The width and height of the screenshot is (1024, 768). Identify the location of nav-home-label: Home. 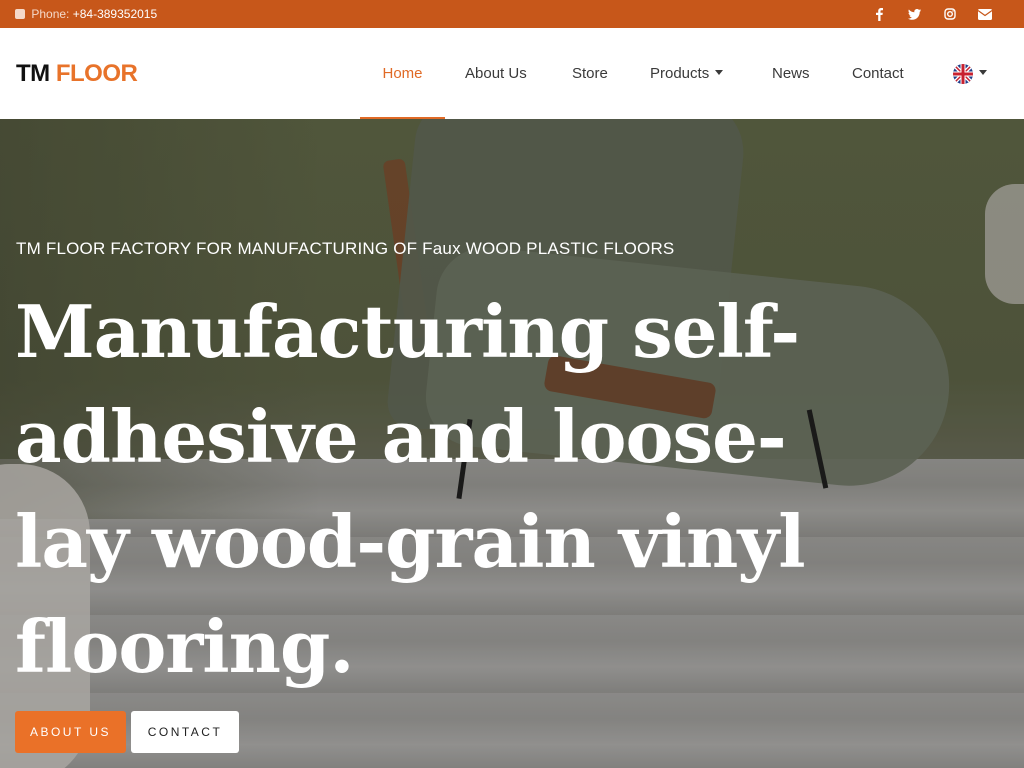
(402, 73).